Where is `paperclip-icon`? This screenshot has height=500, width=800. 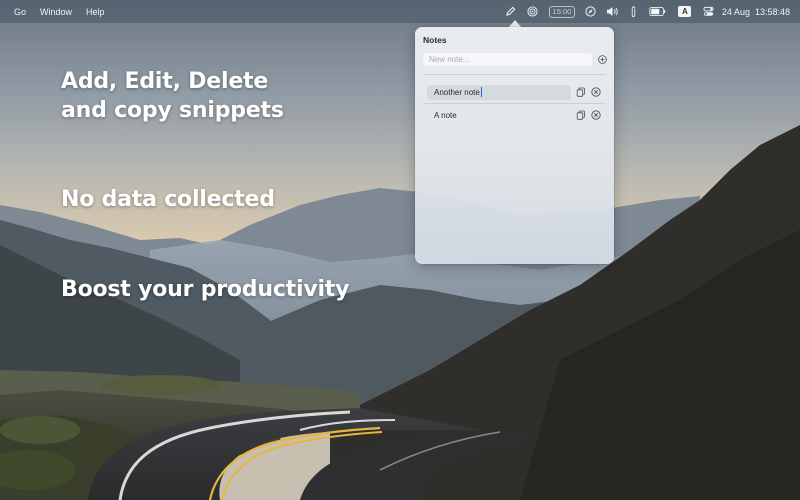 paperclip-icon is located at coordinates (634, 11).